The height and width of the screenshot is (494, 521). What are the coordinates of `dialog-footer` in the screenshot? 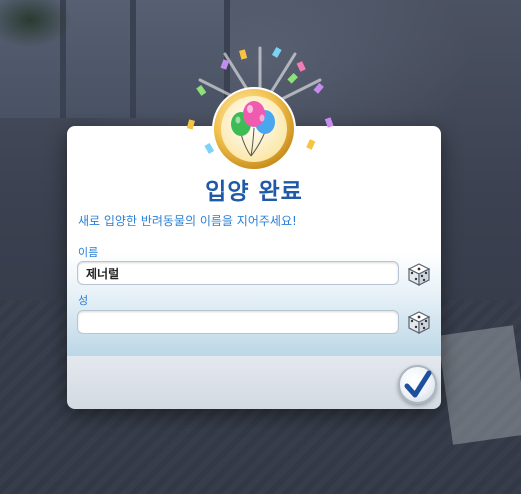 It's located at (254, 382).